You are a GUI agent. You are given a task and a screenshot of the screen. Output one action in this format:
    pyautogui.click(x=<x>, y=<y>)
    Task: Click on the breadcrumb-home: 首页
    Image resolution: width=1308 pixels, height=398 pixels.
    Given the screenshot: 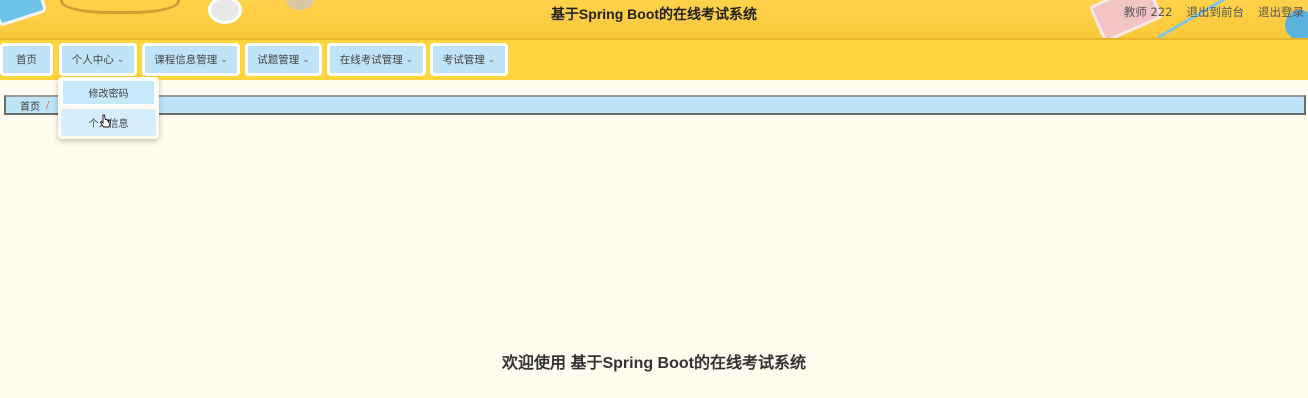 What is the action you would take?
    pyautogui.click(x=30, y=105)
    